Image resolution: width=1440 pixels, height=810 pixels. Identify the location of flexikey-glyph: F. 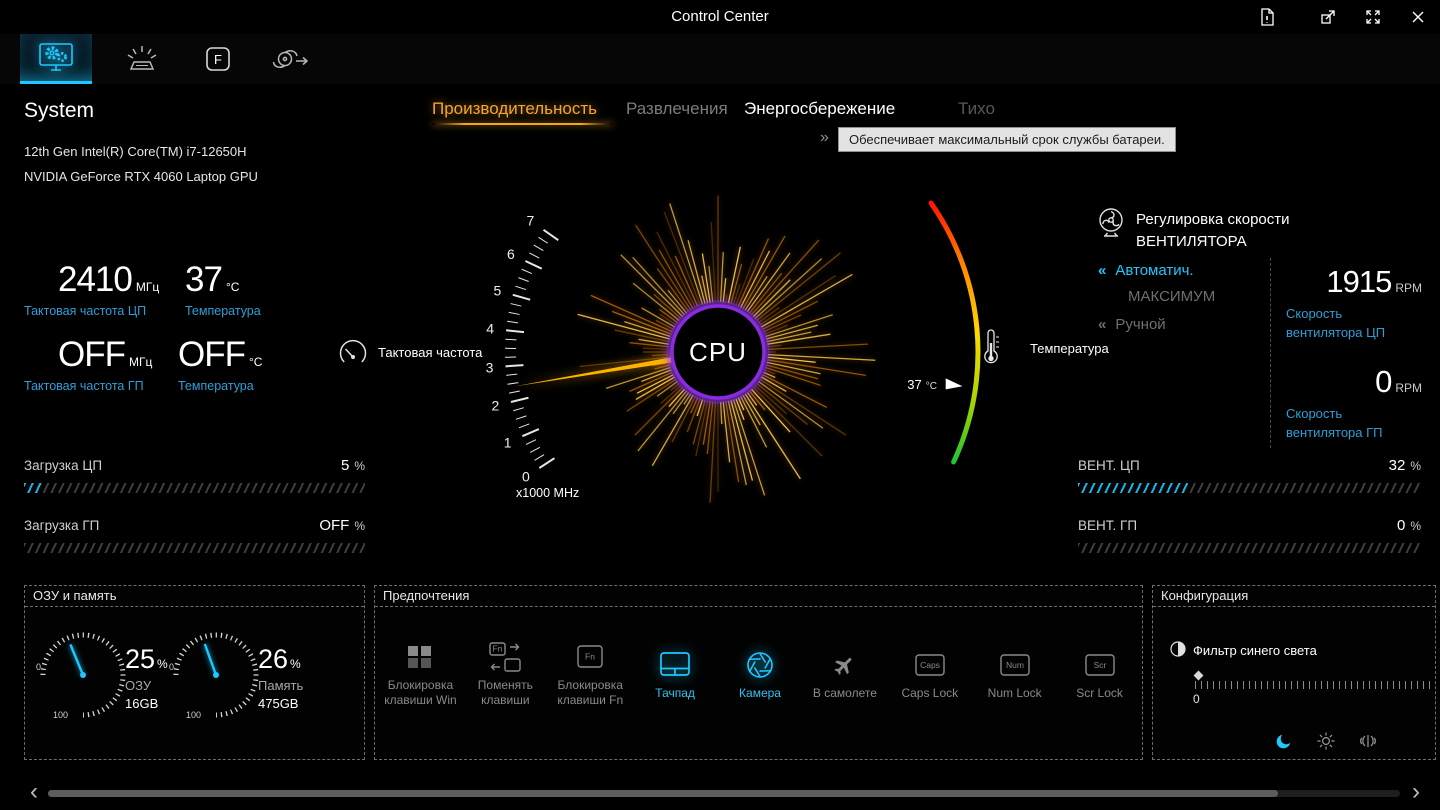
(218, 59).